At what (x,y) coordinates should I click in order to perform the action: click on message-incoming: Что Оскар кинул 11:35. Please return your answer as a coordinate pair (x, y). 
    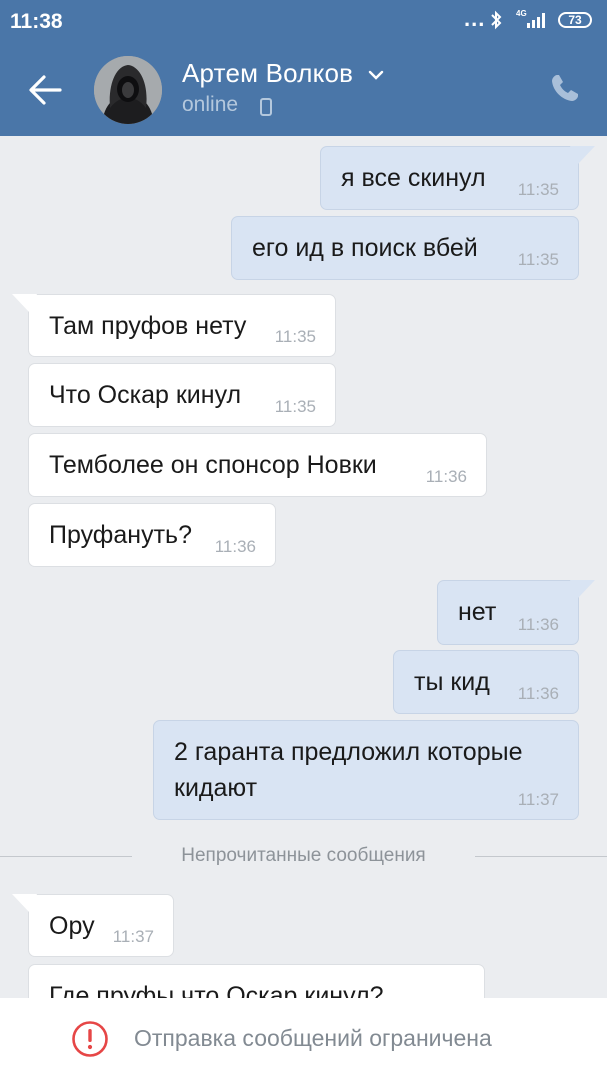
    Looking at the image, I should click on (182, 395).